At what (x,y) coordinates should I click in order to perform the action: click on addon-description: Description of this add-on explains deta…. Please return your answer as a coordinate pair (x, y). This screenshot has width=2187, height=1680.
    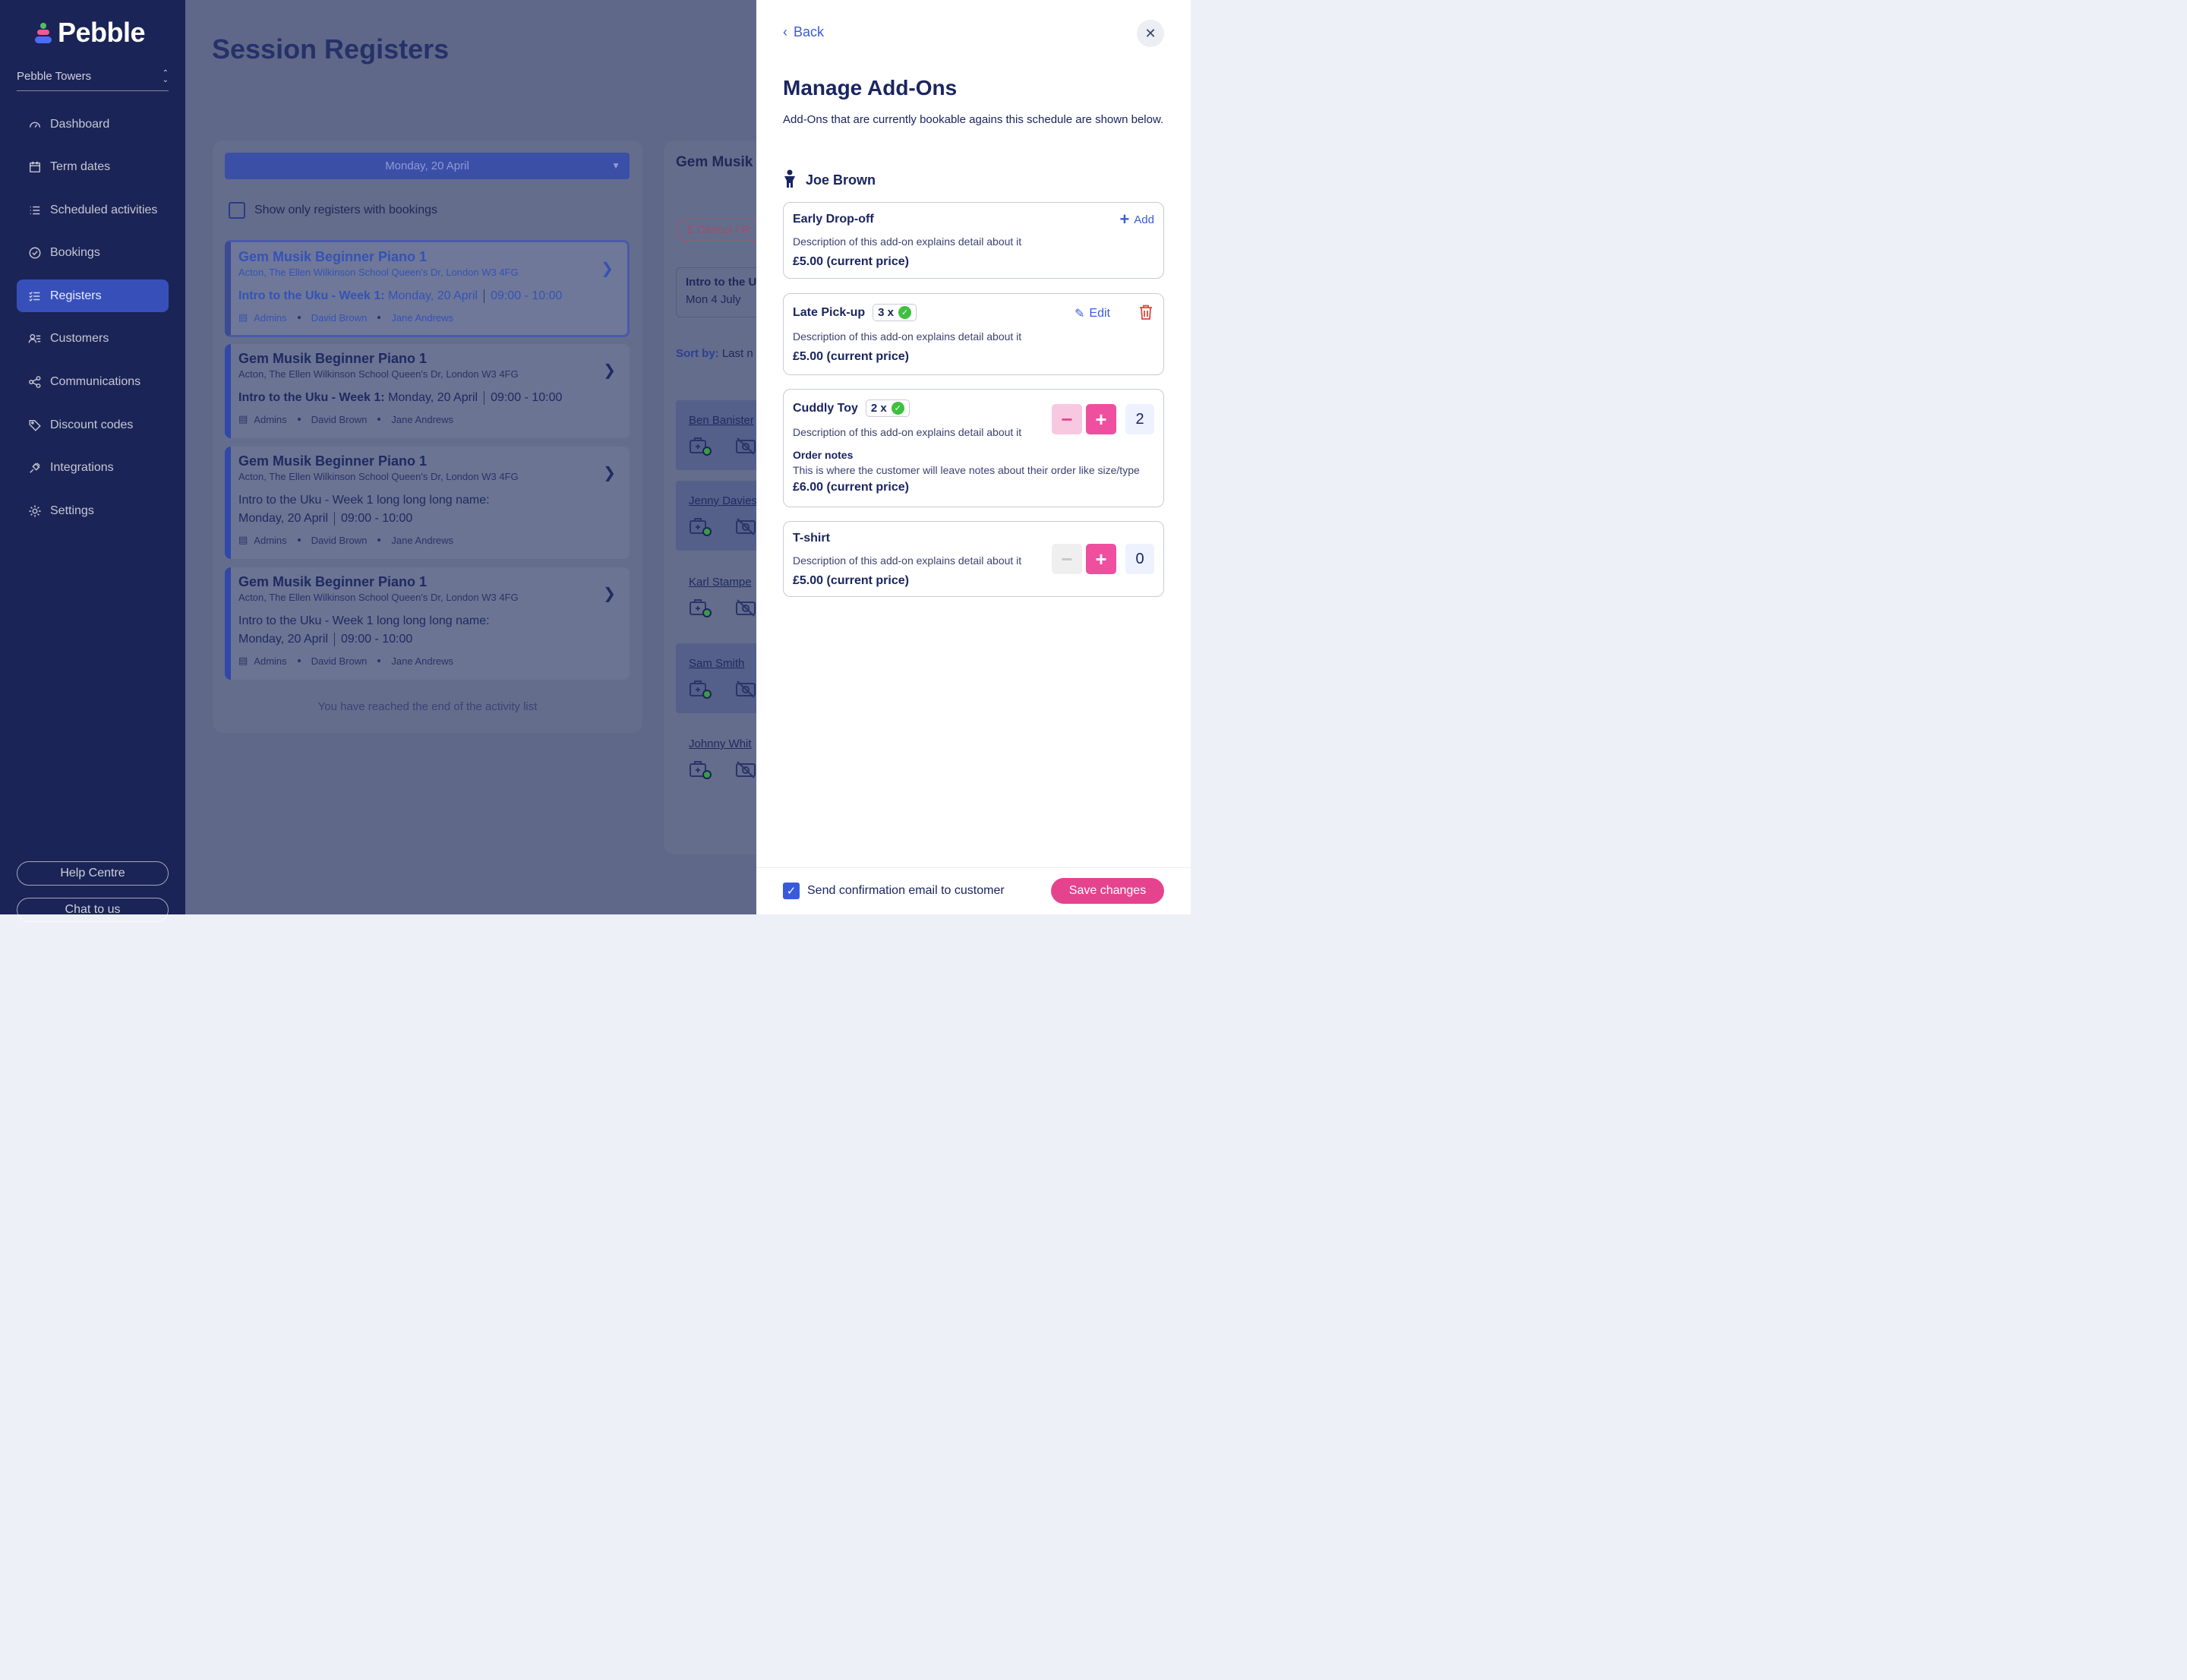
    Looking at the image, I should click on (907, 336).